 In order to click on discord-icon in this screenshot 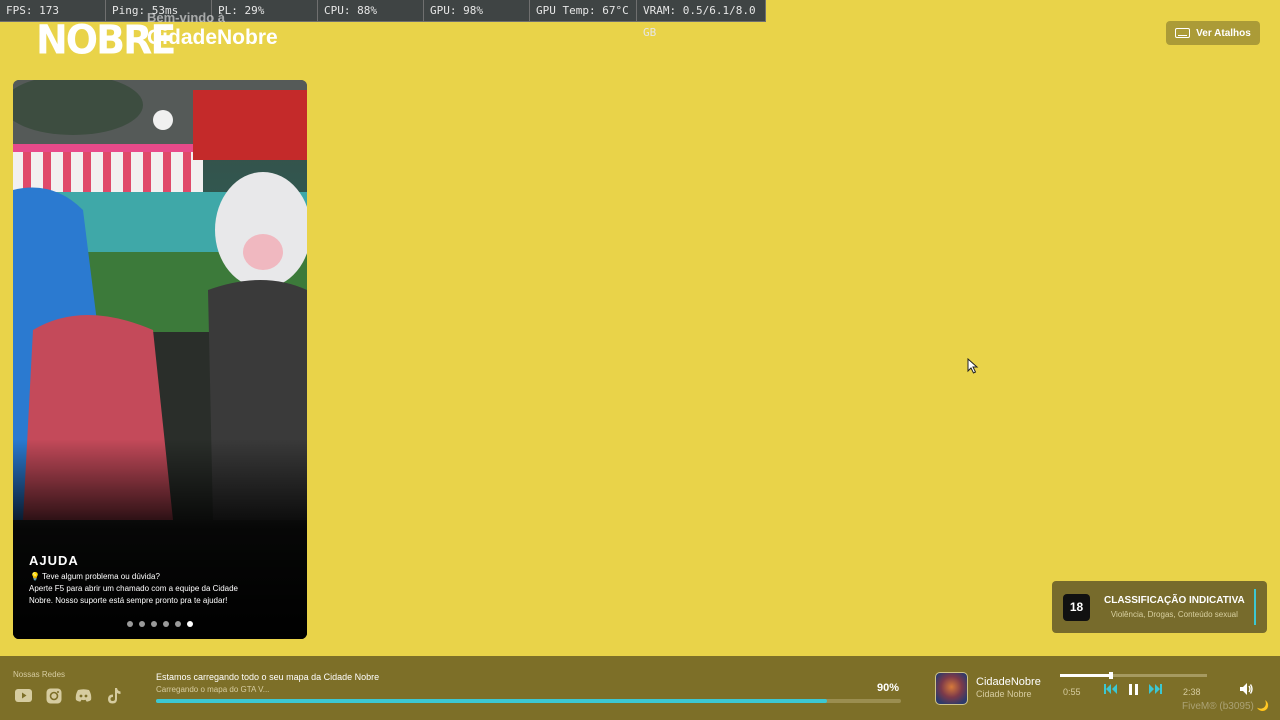, I will do `click(83, 695)`.